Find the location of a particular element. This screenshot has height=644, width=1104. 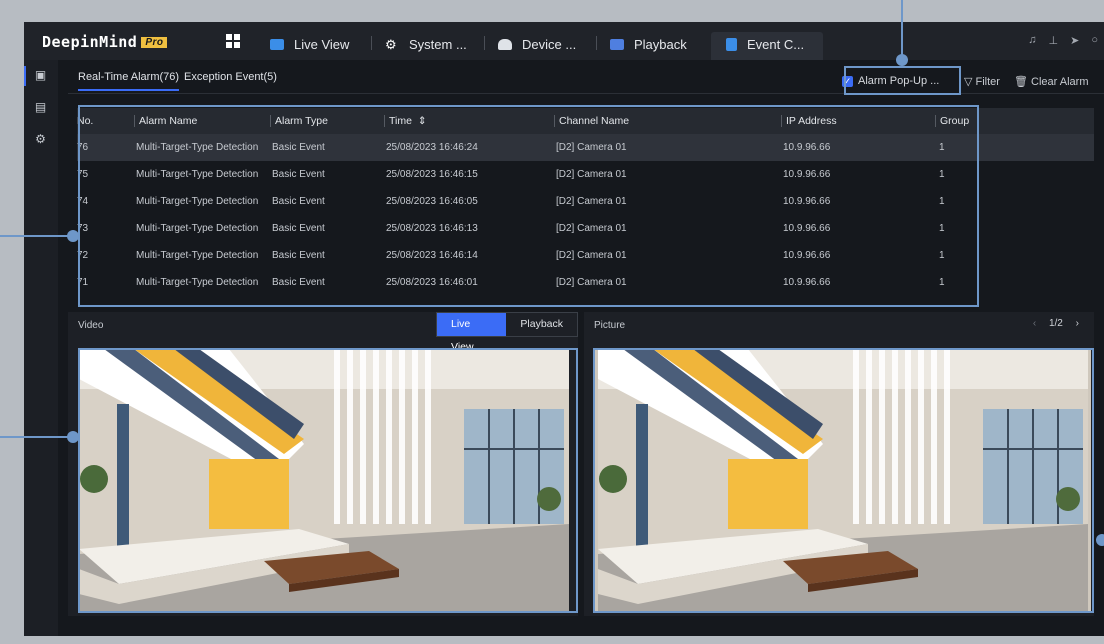

event-center-icon is located at coordinates (731, 44).